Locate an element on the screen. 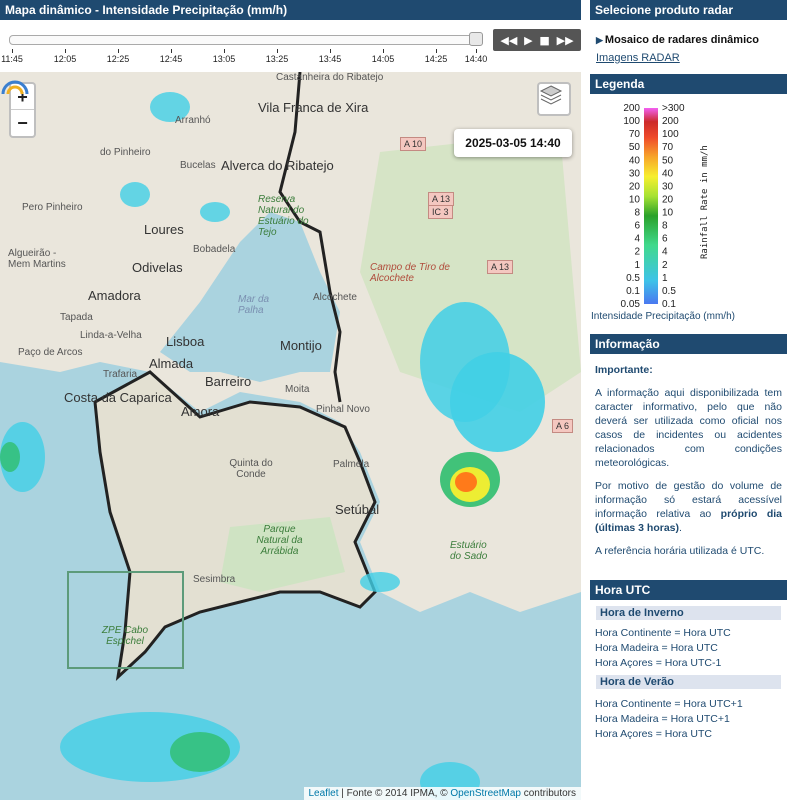 Image resolution: width=787 pixels, height=800 pixels. label-bobadela: Bobadela is located at coordinates (214, 249).